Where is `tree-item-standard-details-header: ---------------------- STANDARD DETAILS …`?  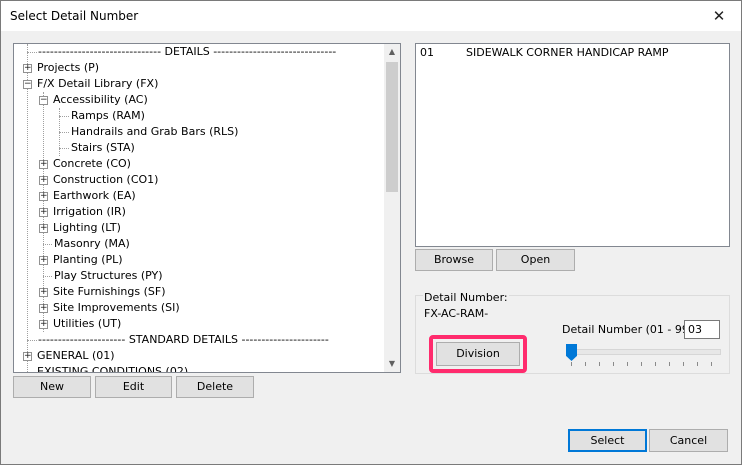
tree-item-standard-details-header: ---------------------- STANDARD DETAILS … is located at coordinates (183, 340).